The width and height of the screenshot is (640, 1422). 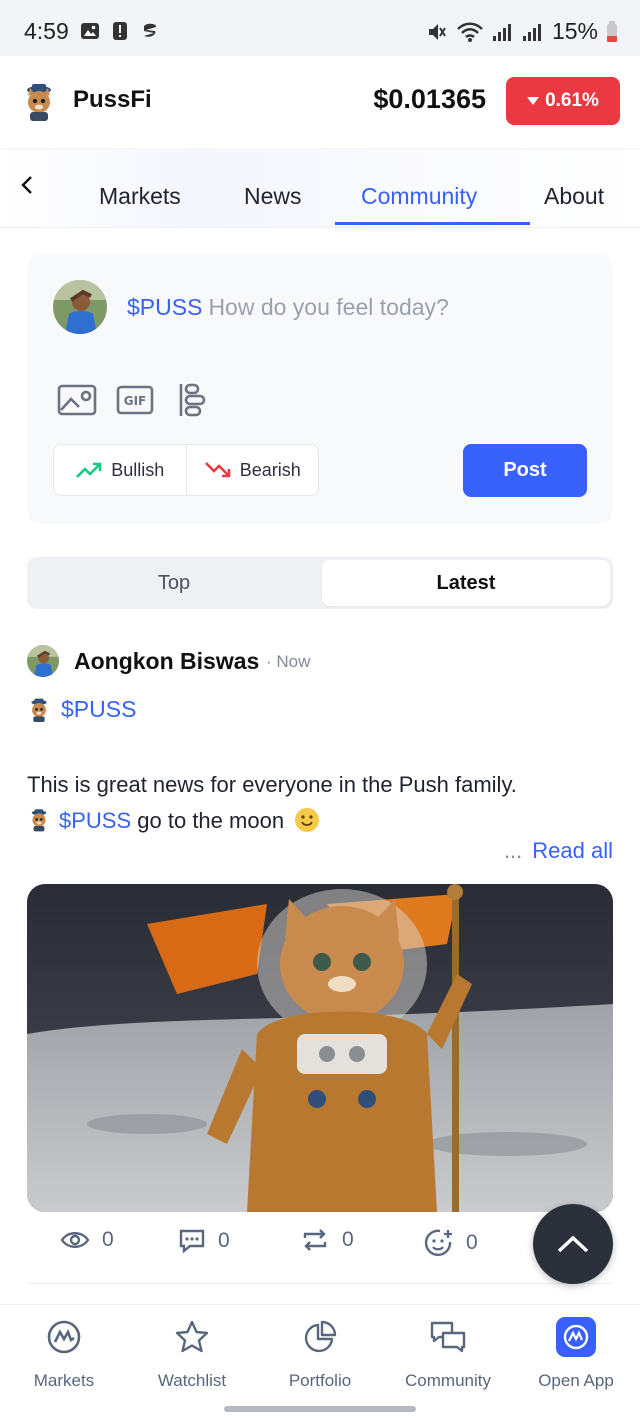 I want to click on wifi-icon, so click(x=470, y=32).